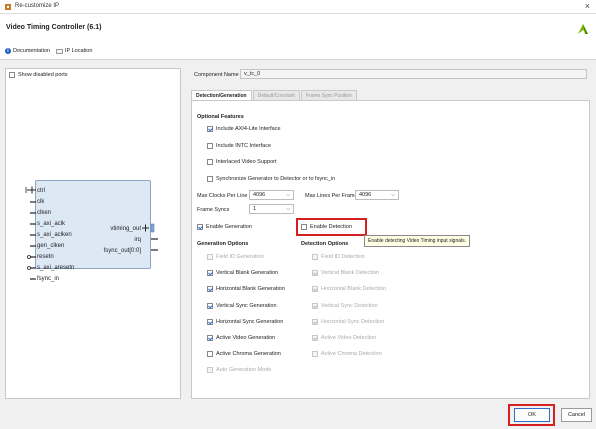 The height and width of the screenshot is (429, 596). What do you see at coordinates (54, 27) in the screenshot?
I see `ip-title: Video Timing Controller (6.1)` at bounding box center [54, 27].